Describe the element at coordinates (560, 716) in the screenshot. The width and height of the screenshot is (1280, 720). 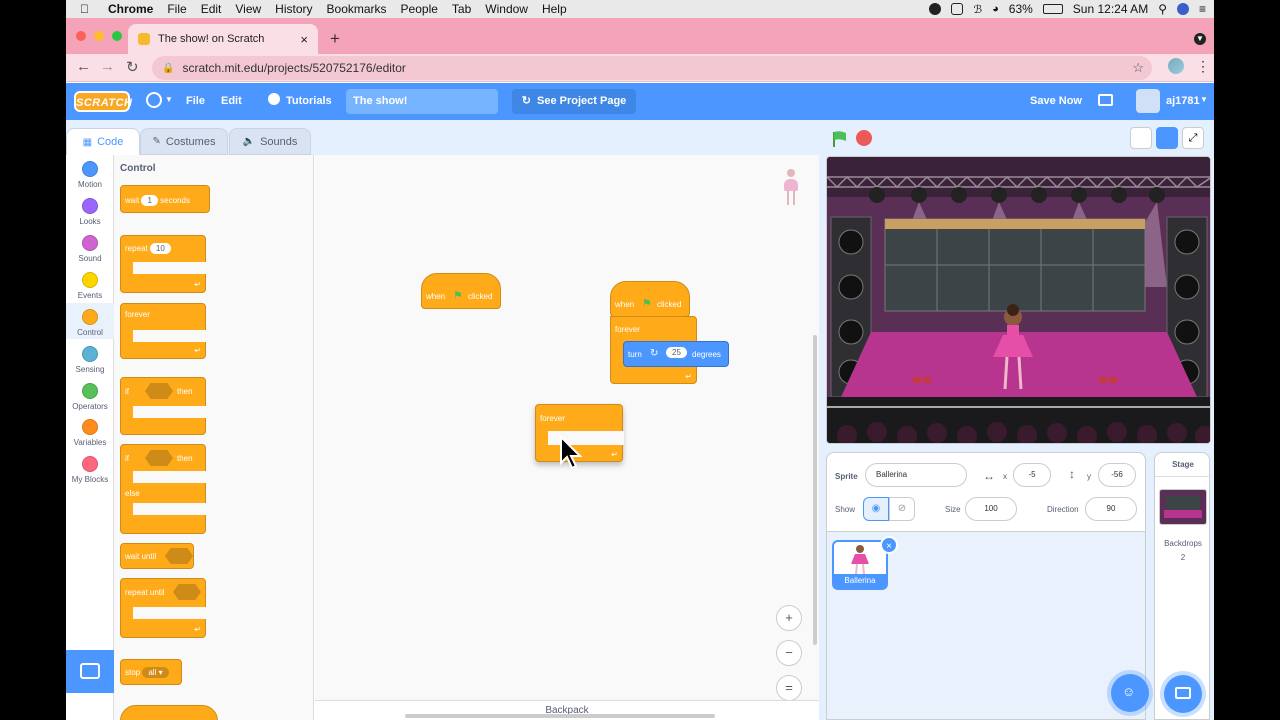
I see `workspace-horizontal-scrollbar` at that location.